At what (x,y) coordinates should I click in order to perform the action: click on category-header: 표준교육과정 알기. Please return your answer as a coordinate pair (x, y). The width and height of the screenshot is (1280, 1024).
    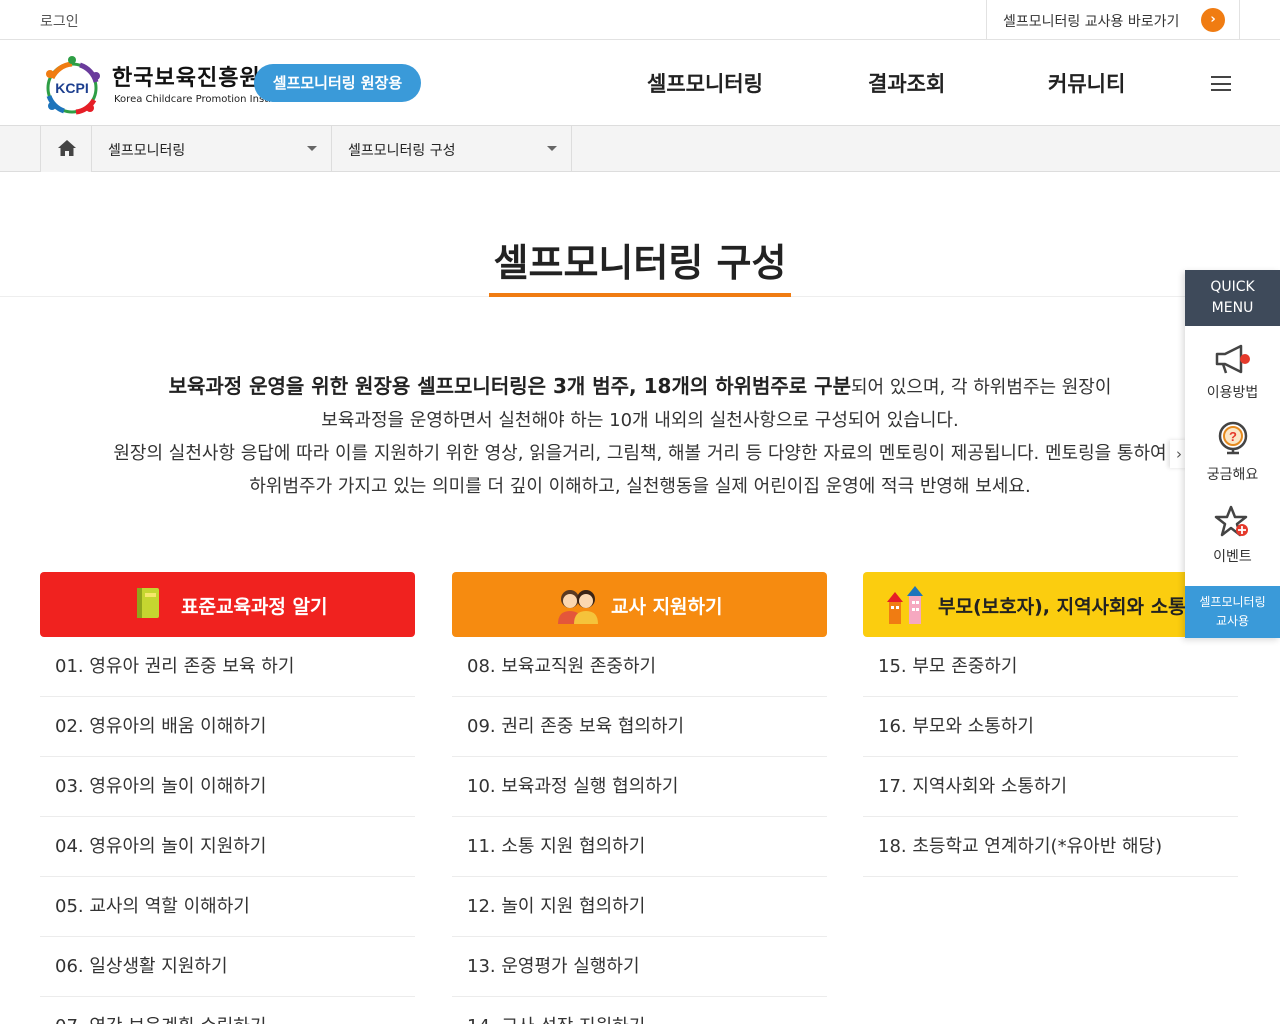
    Looking at the image, I should click on (227, 604).